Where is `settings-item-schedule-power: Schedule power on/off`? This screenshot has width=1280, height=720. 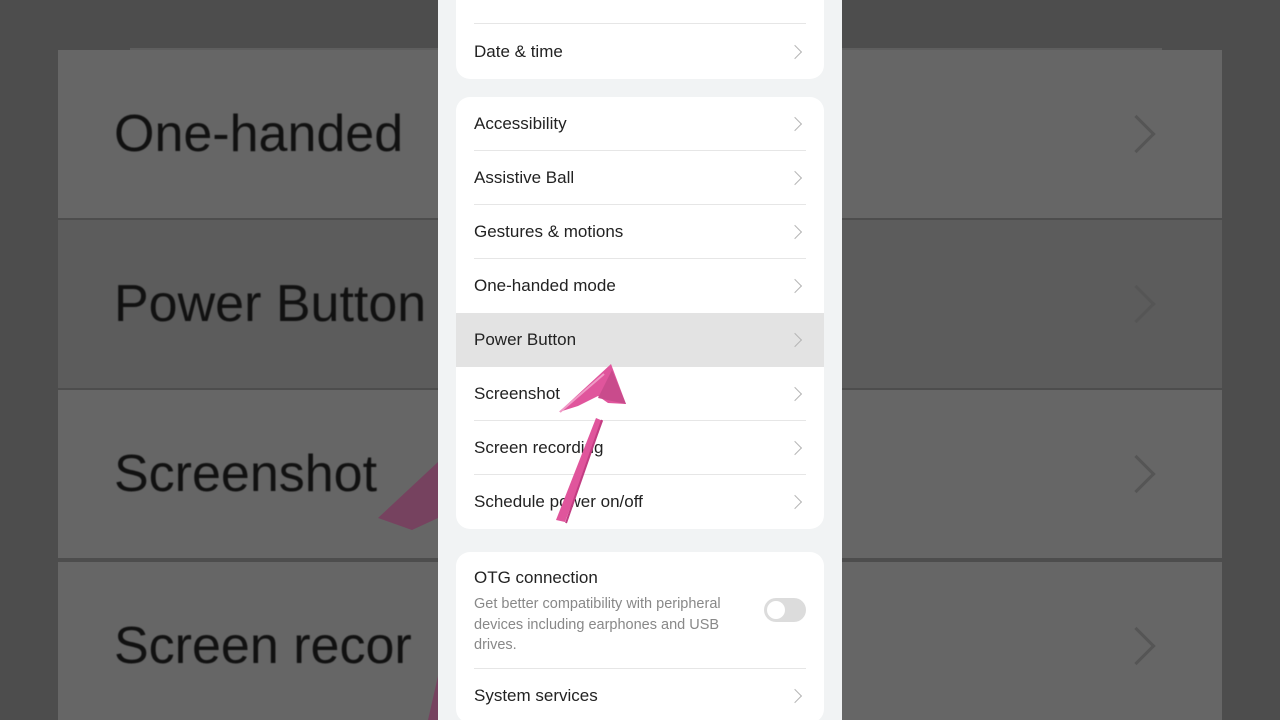
settings-item-schedule-power: Schedule power on/off is located at coordinates (640, 502).